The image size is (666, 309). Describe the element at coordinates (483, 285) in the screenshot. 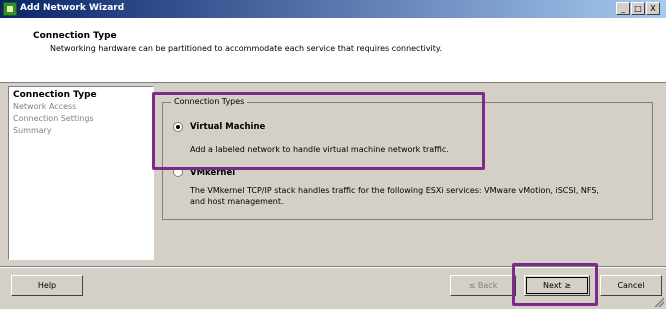

I see `back-button: ≤ Back` at that location.